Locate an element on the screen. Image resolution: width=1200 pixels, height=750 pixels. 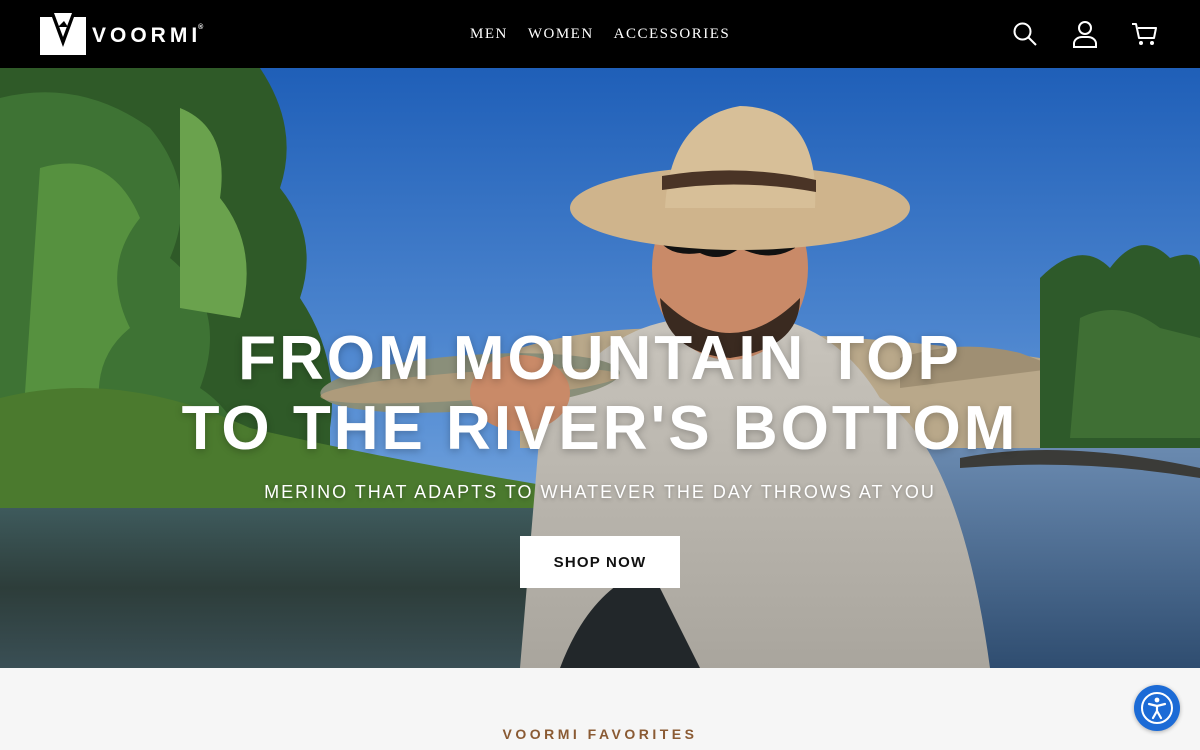
mountain-logo-icon is located at coordinates (63, 34).